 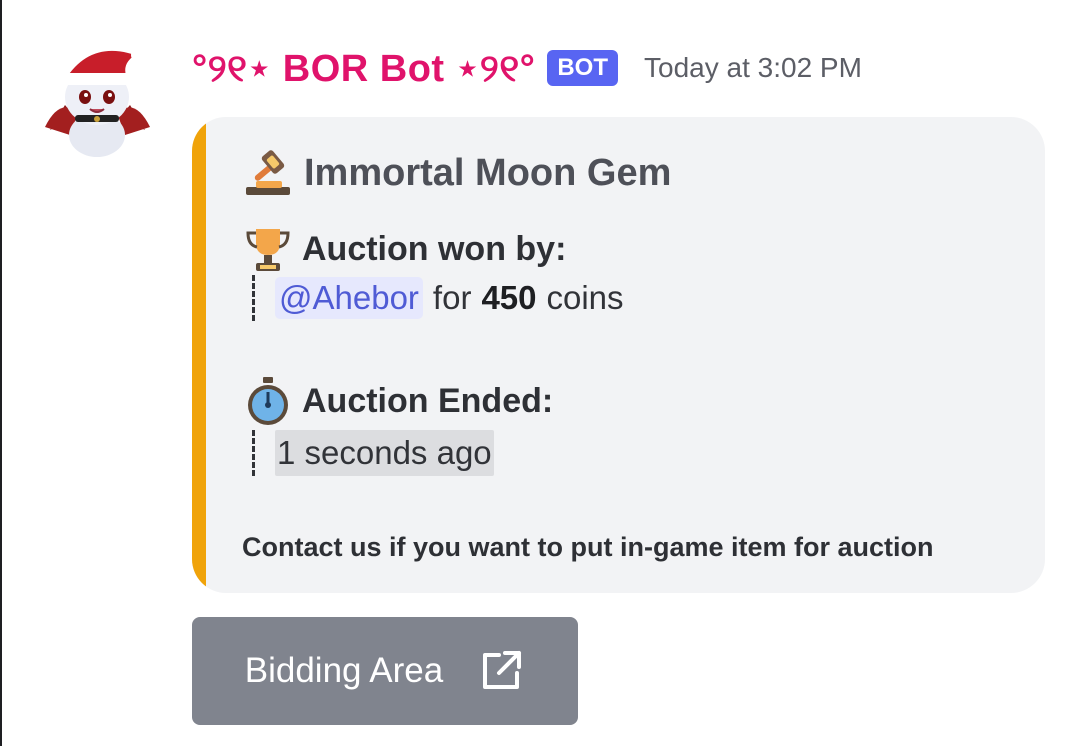 I want to click on for-text: for, so click(x=452, y=297).